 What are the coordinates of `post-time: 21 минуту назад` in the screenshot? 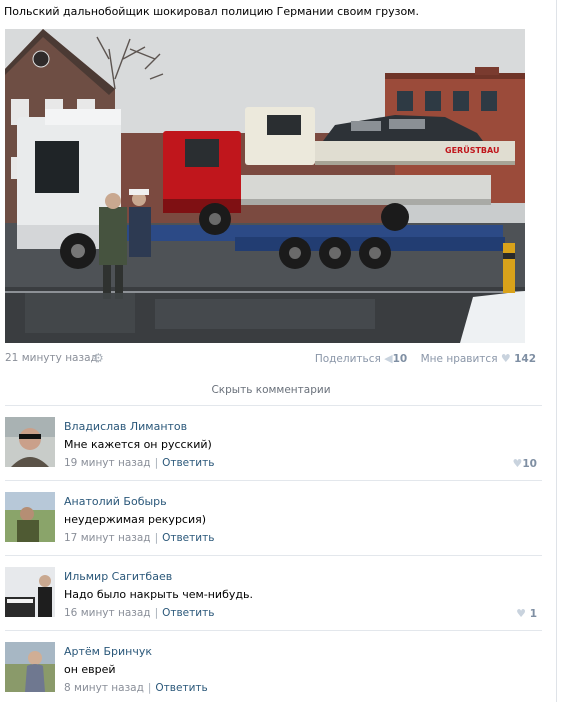 It's located at (51, 358).